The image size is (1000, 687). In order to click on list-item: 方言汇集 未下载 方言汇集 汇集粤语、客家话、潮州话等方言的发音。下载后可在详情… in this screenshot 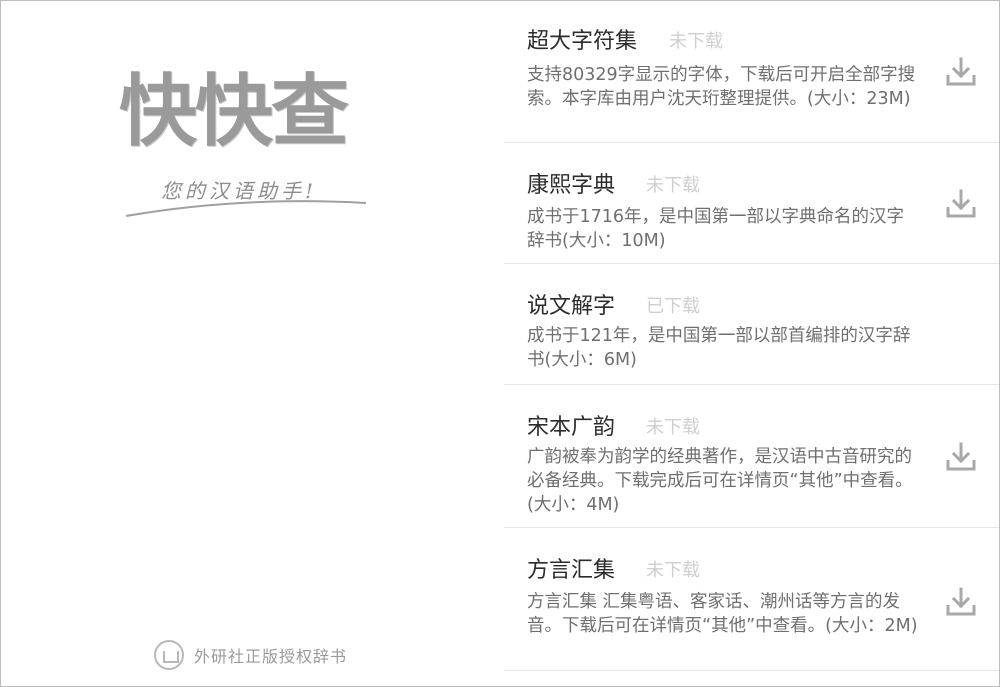, I will do `click(751, 599)`.